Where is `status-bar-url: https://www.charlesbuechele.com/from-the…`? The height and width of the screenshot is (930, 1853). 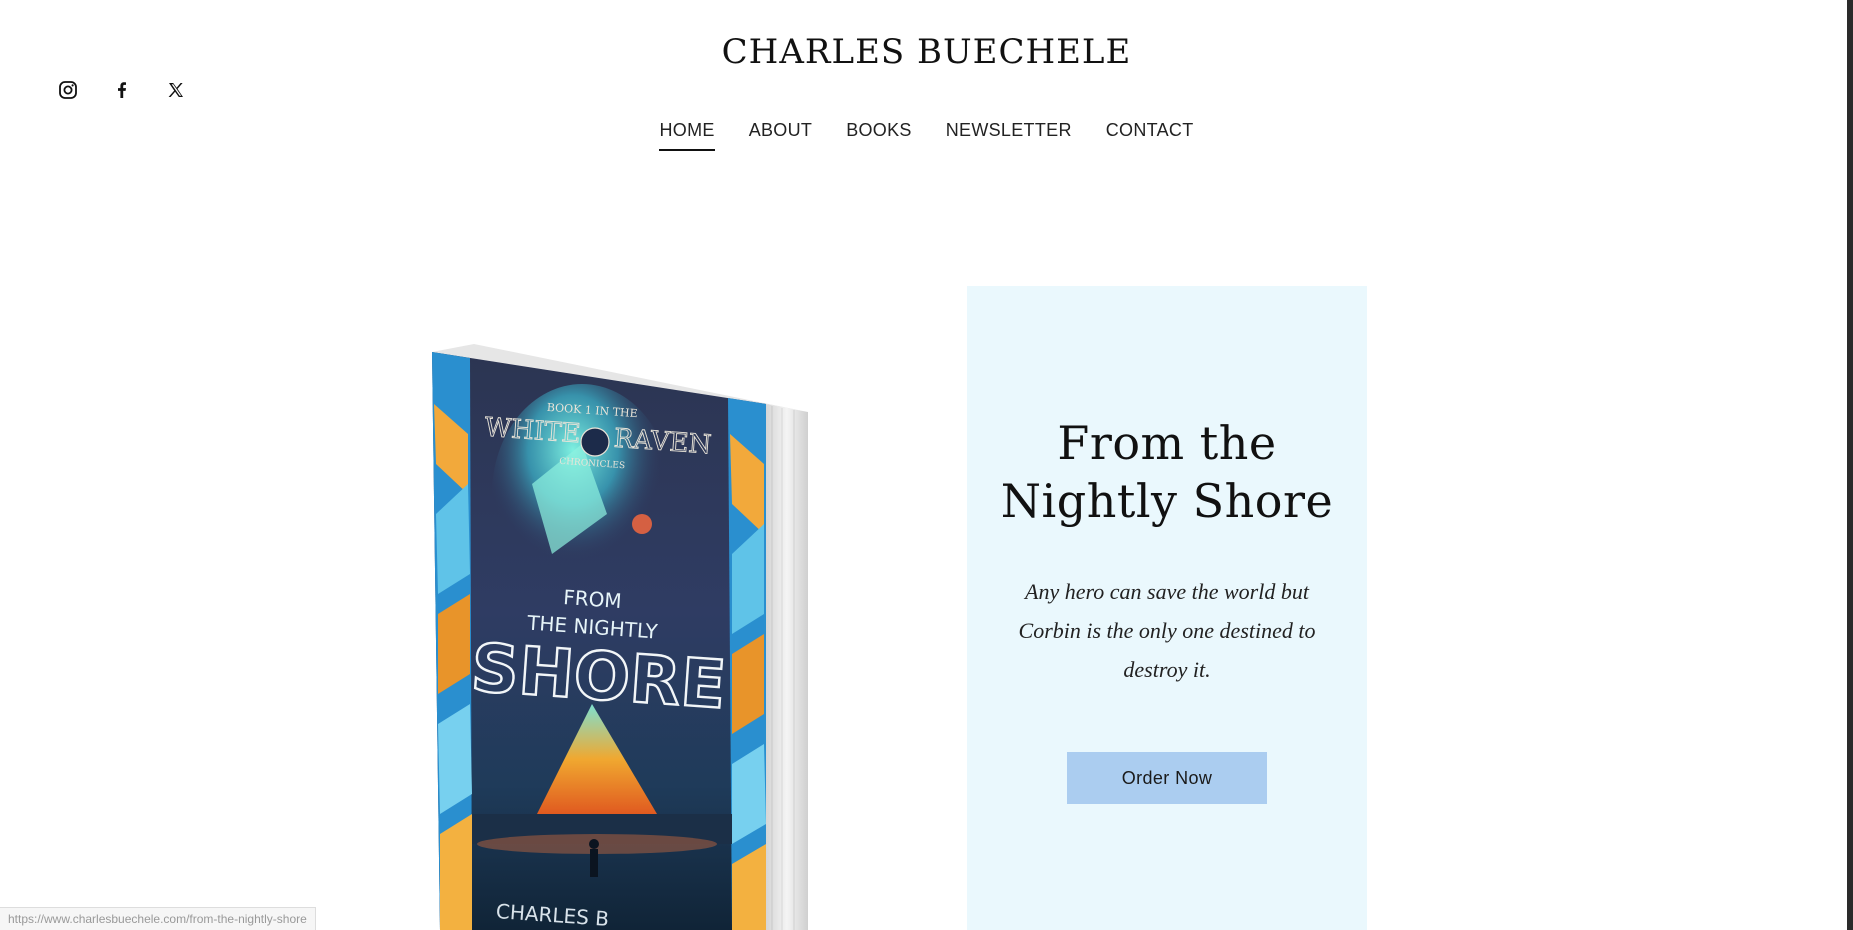 status-bar-url: https://www.charlesbuechele.com/from-the… is located at coordinates (158, 918).